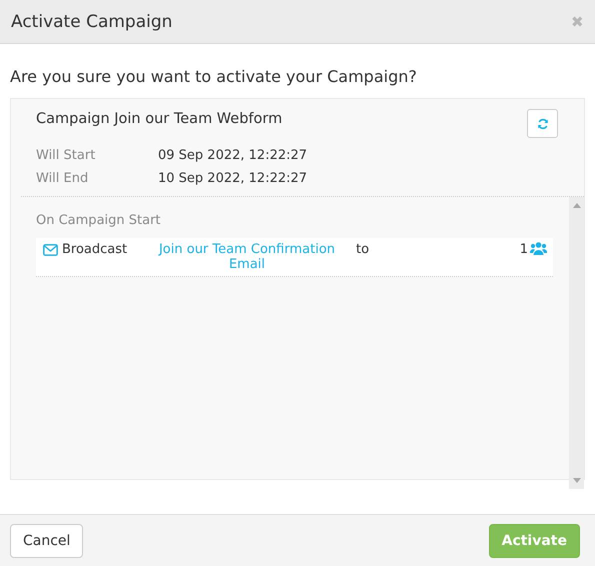 This screenshot has height=566, width=595. Describe the element at coordinates (63, 178) in the screenshot. I see `field-label: Will End` at that location.